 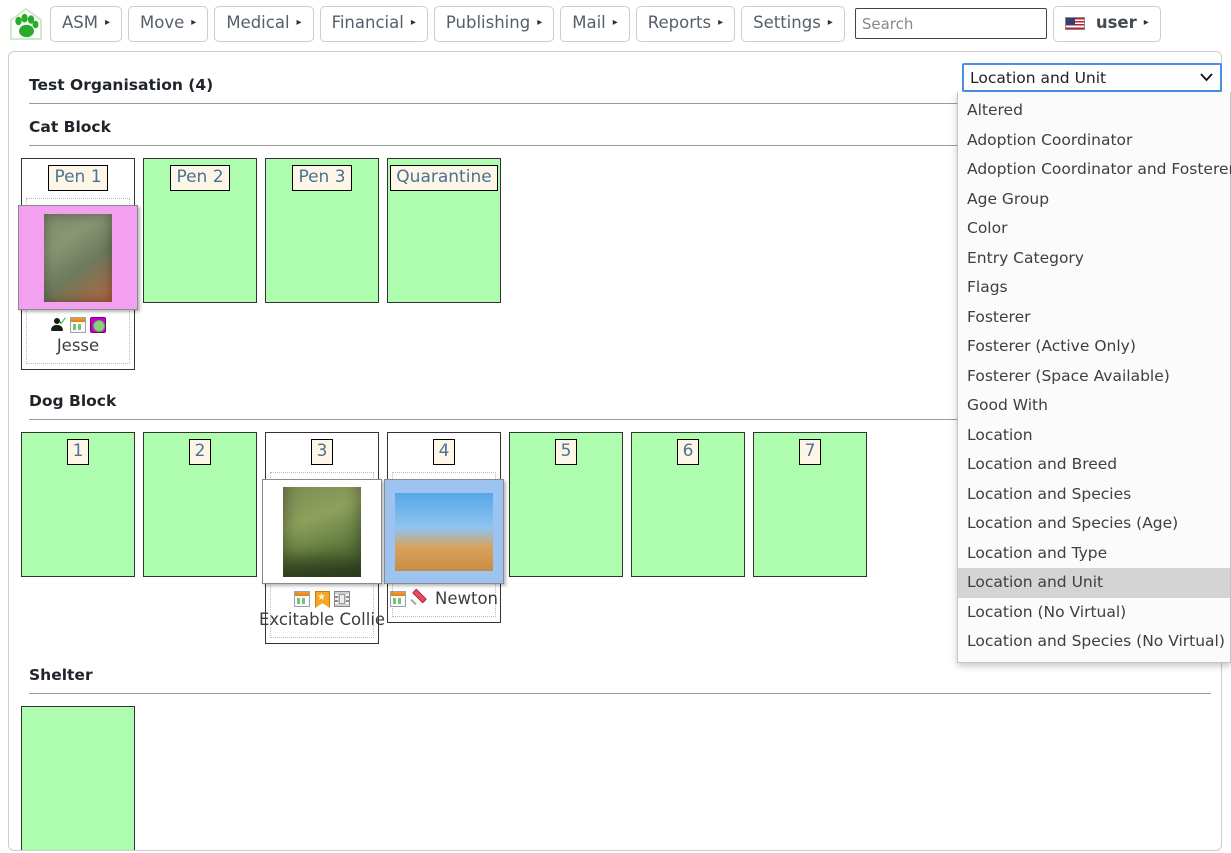 I want to click on unit-contents: Newton, so click(x=444, y=544).